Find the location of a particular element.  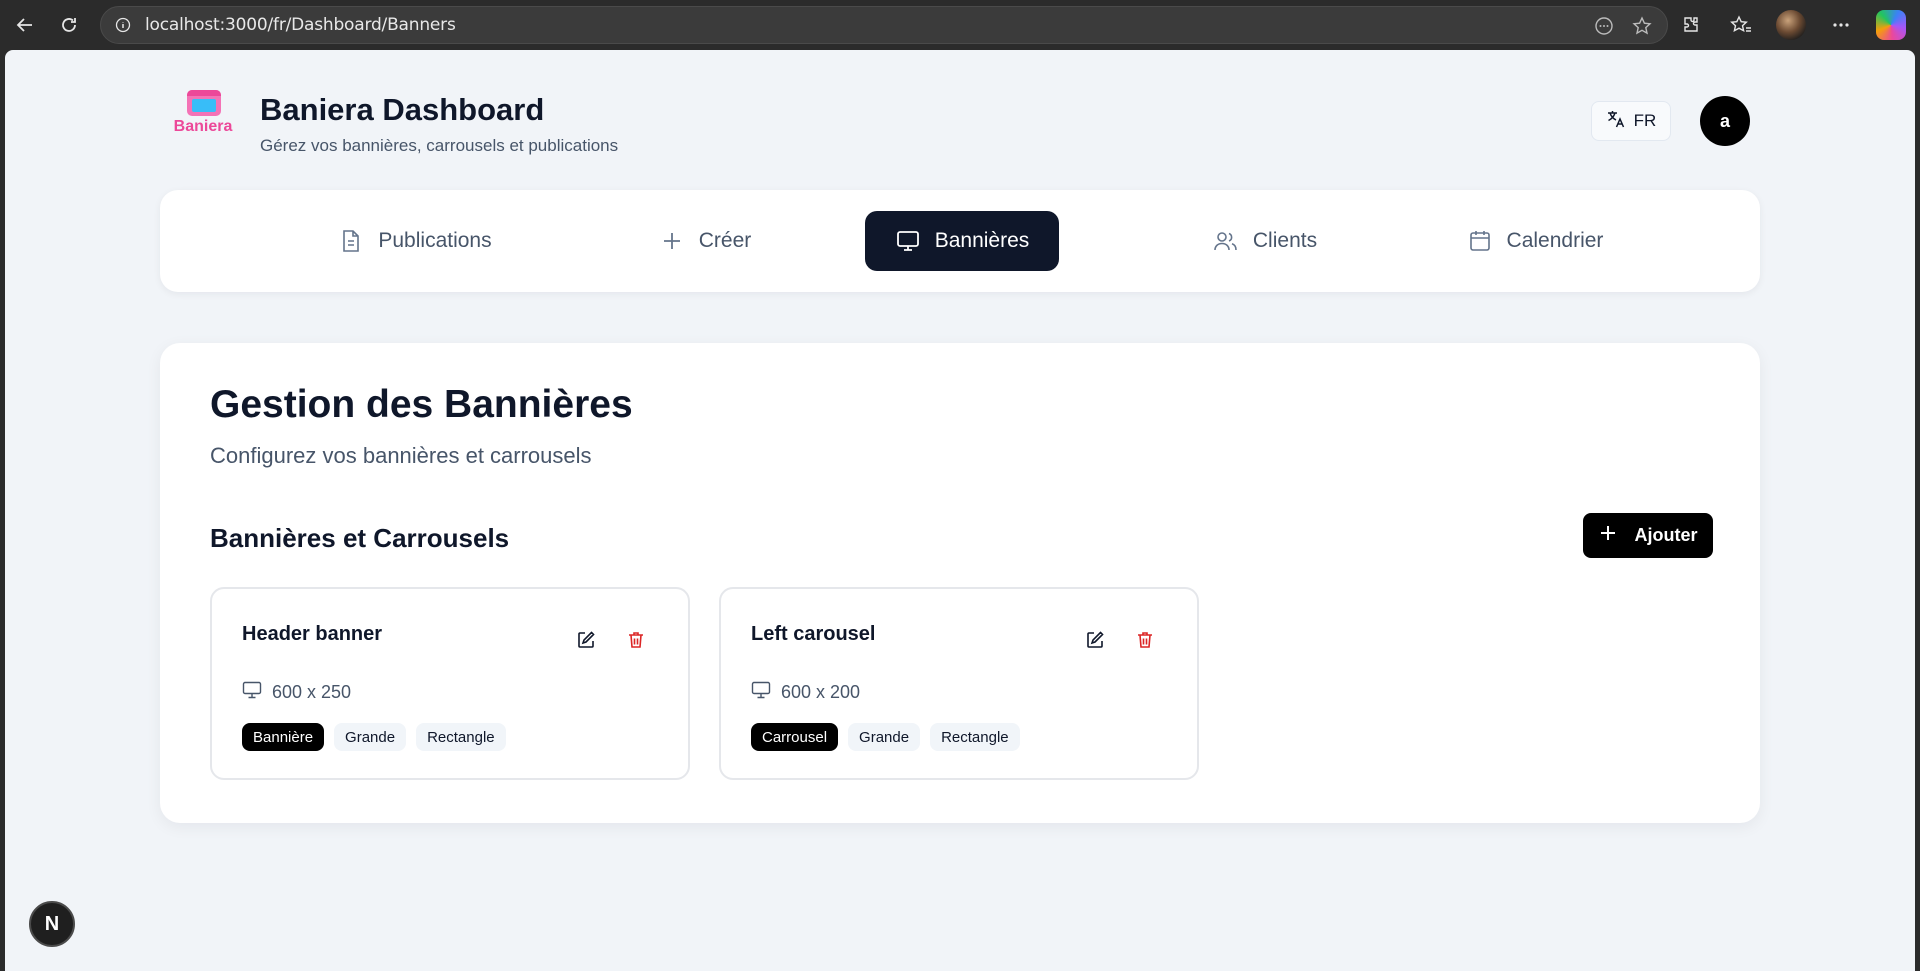

tab-clients: Clients is located at coordinates (1265, 241).